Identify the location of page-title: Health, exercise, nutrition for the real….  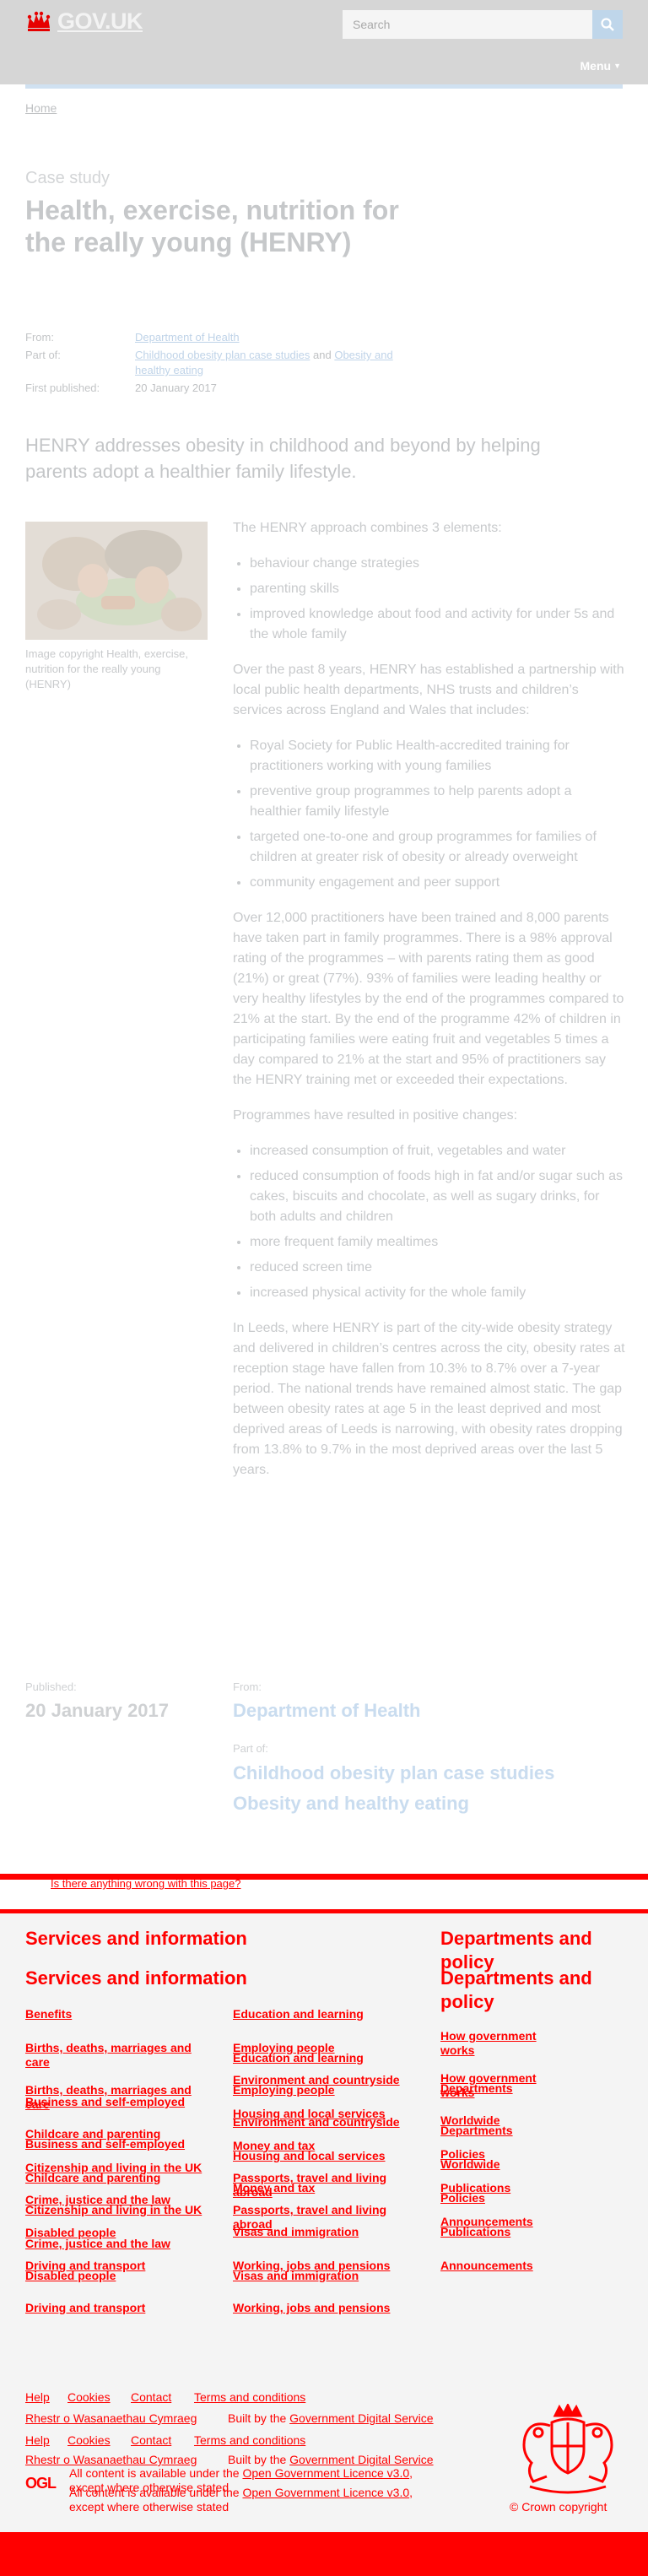
(212, 226).